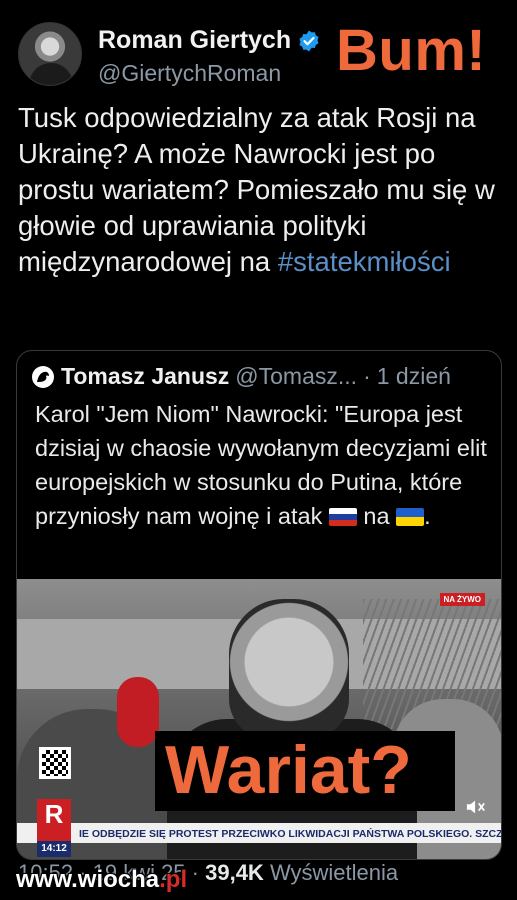 The image size is (517, 900). What do you see at coordinates (145, 376) in the screenshot?
I see `quoted-author-name: Tomasz Janusz` at bounding box center [145, 376].